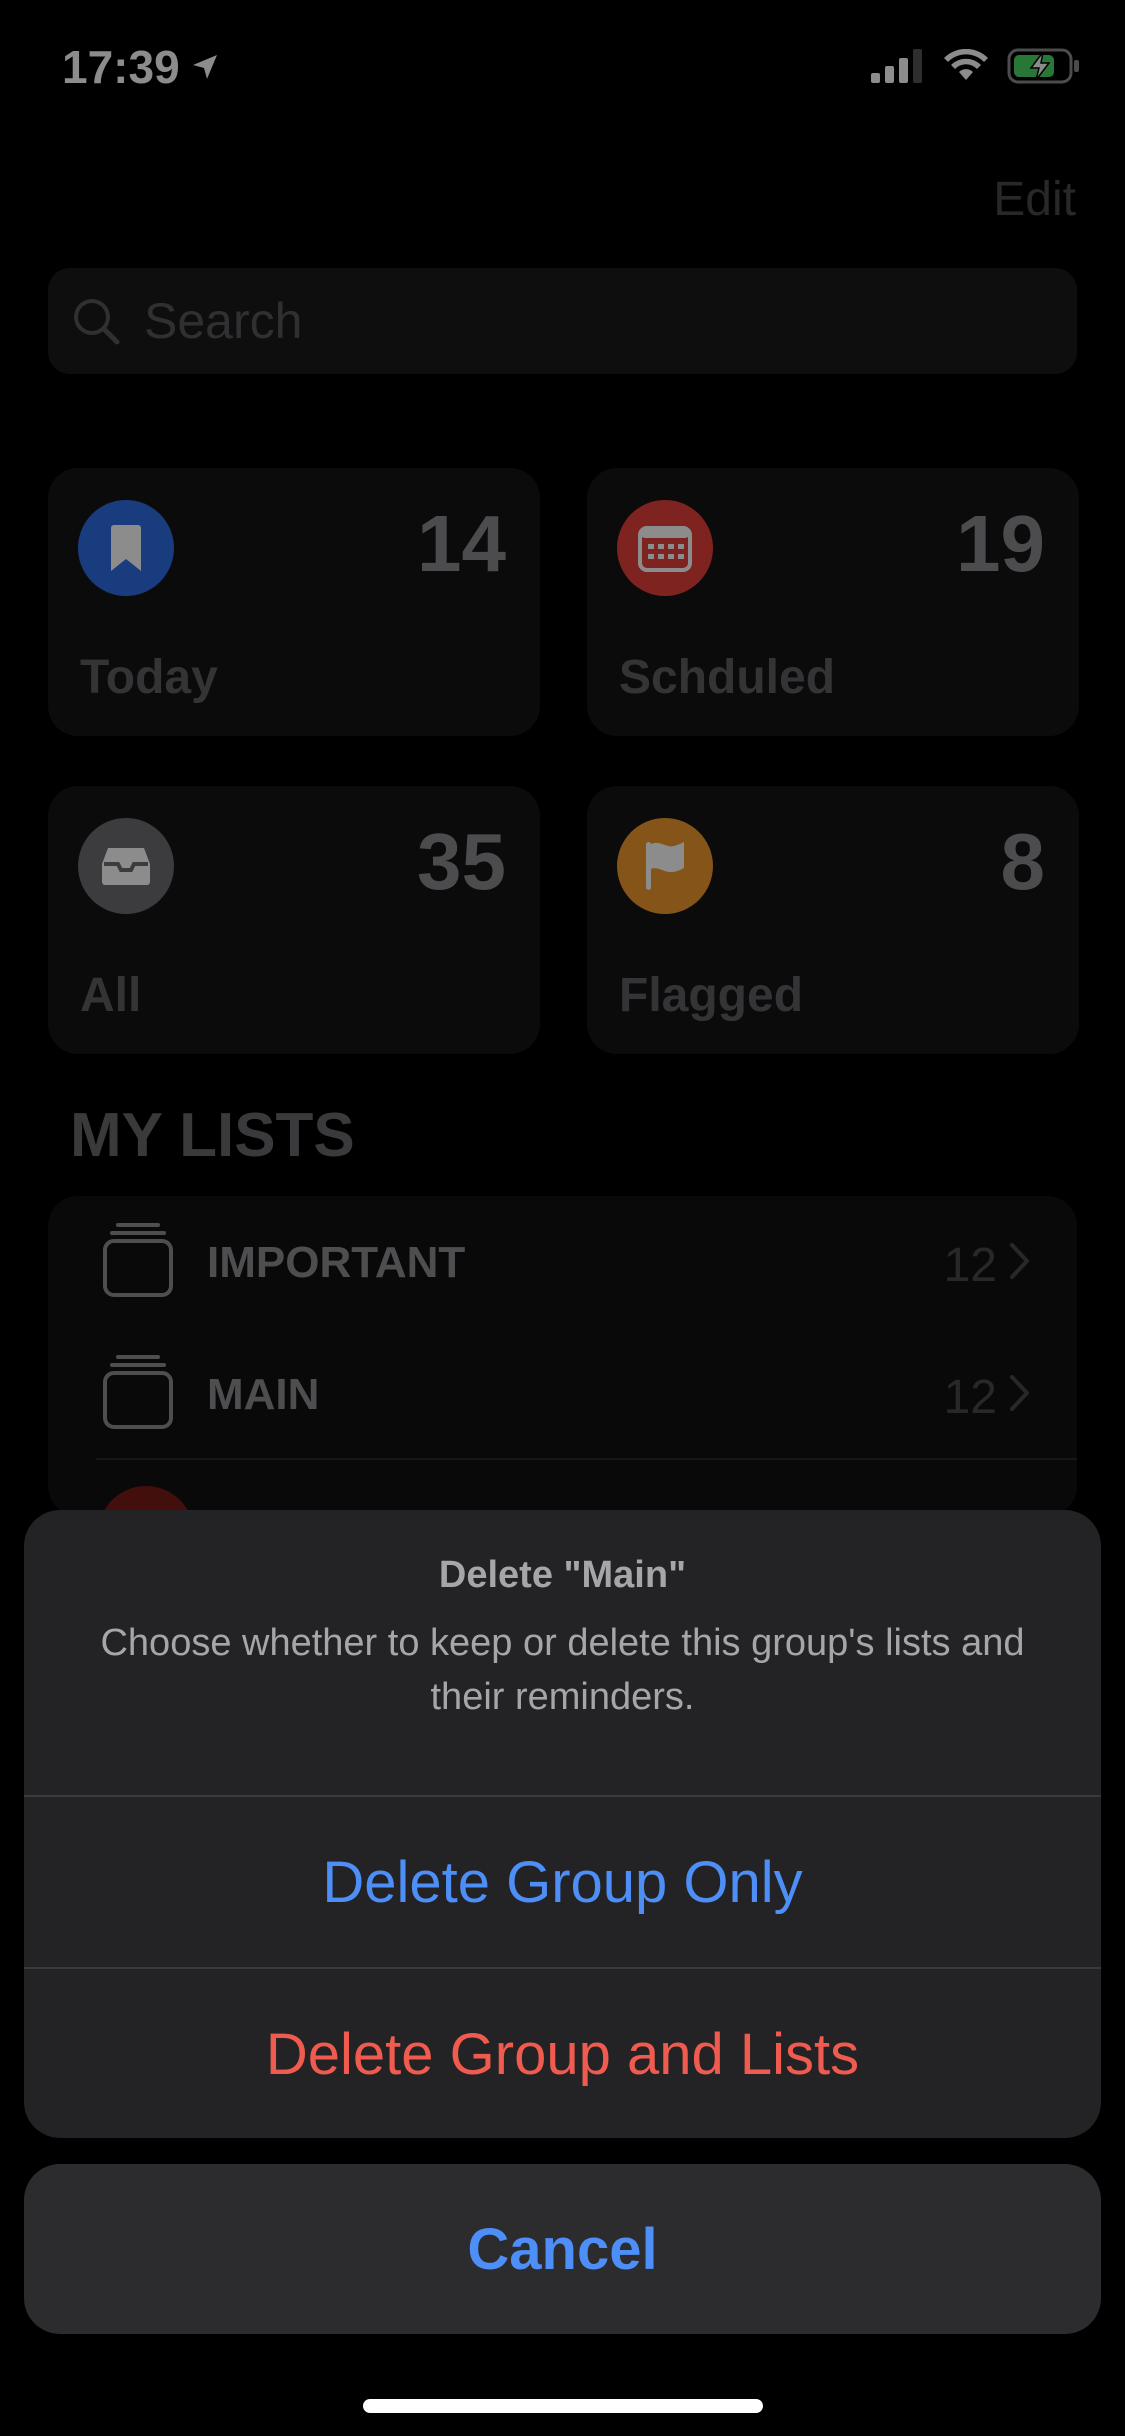 The height and width of the screenshot is (2436, 1125). I want to click on home-indicator, so click(563, 2406).